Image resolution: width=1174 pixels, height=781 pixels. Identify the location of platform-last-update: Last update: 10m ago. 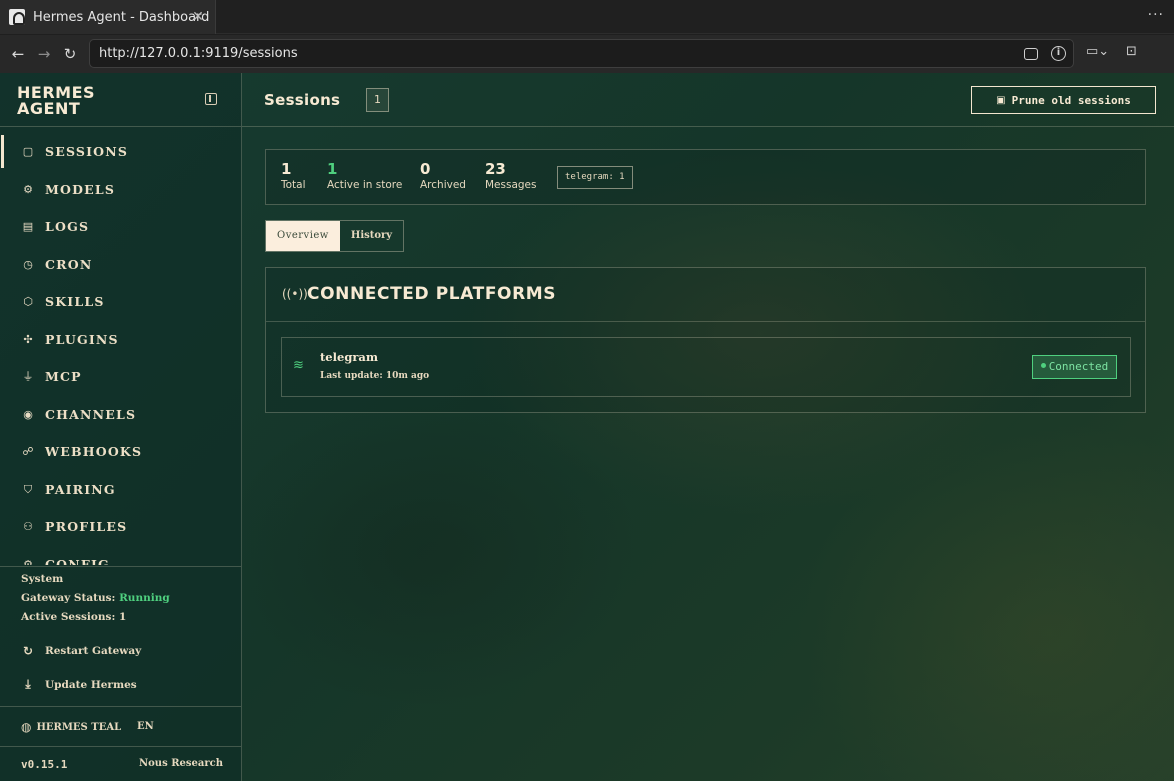
(375, 376).